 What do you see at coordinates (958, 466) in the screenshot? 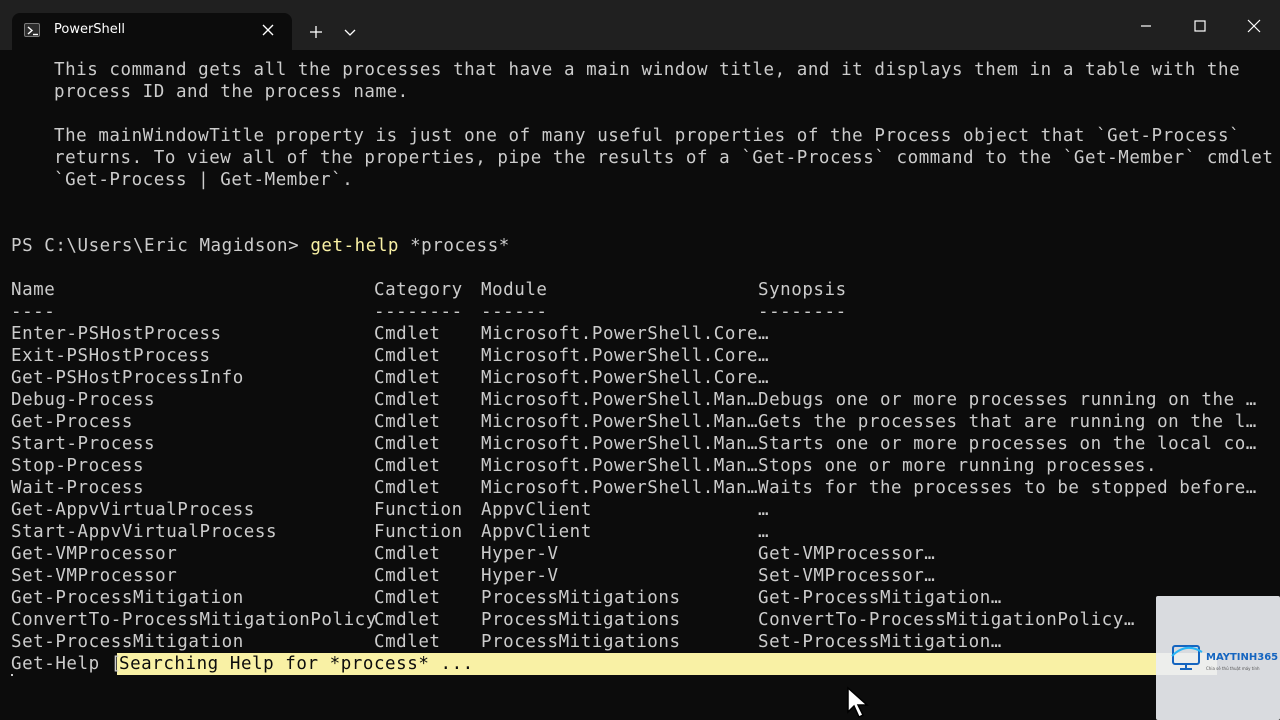
I see `cell-synopsis: Stops one or more running processes.` at bounding box center [958, 466].